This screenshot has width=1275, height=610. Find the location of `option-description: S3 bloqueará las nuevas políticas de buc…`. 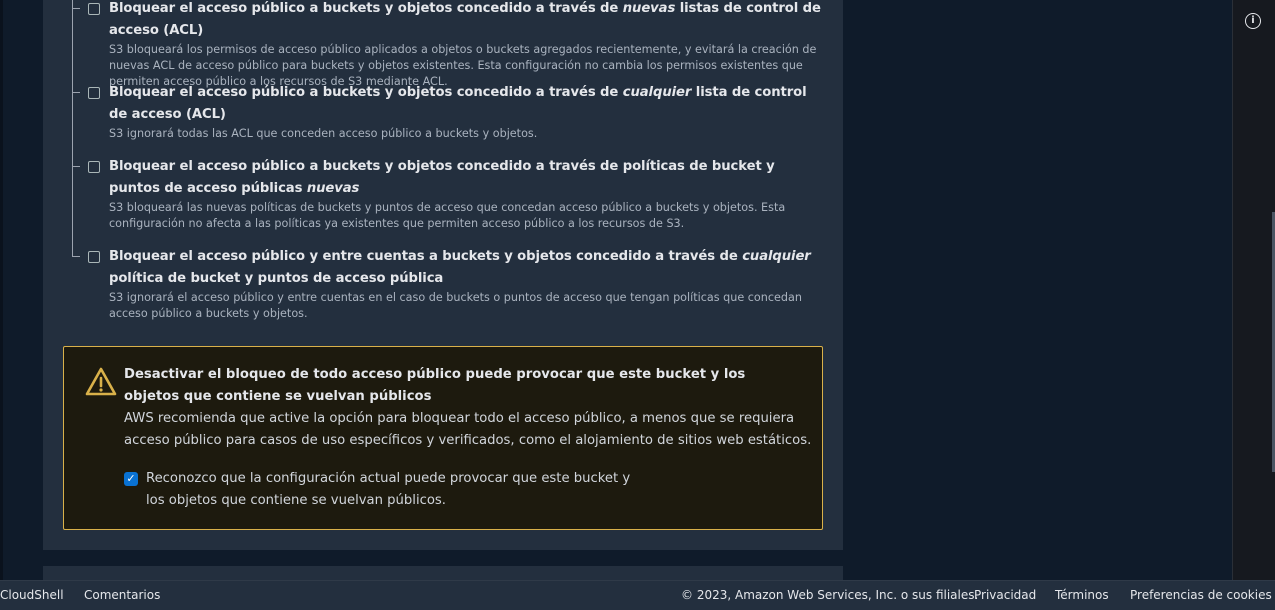

option-description: S3 bloqueará las nuevas políticas de buc… is located at coordinates (447, 215).